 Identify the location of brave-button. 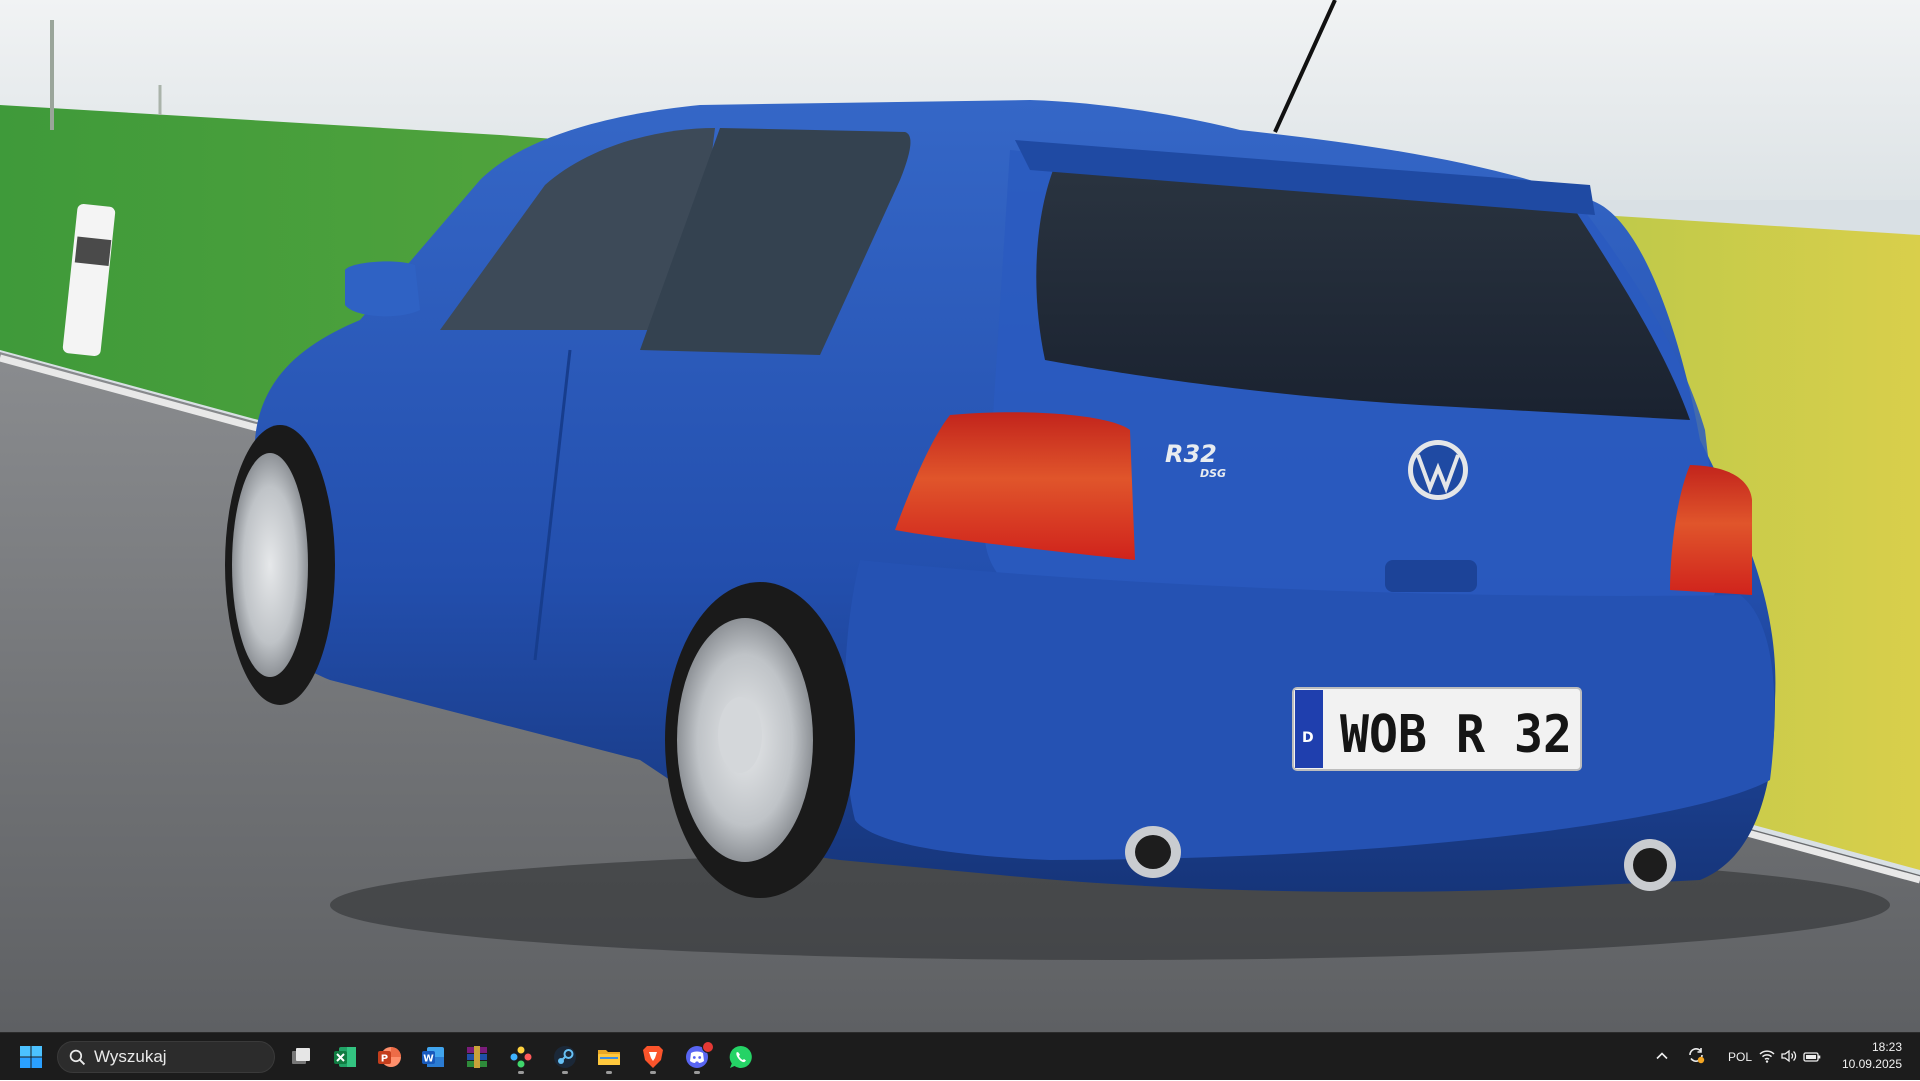
(653, 1057).